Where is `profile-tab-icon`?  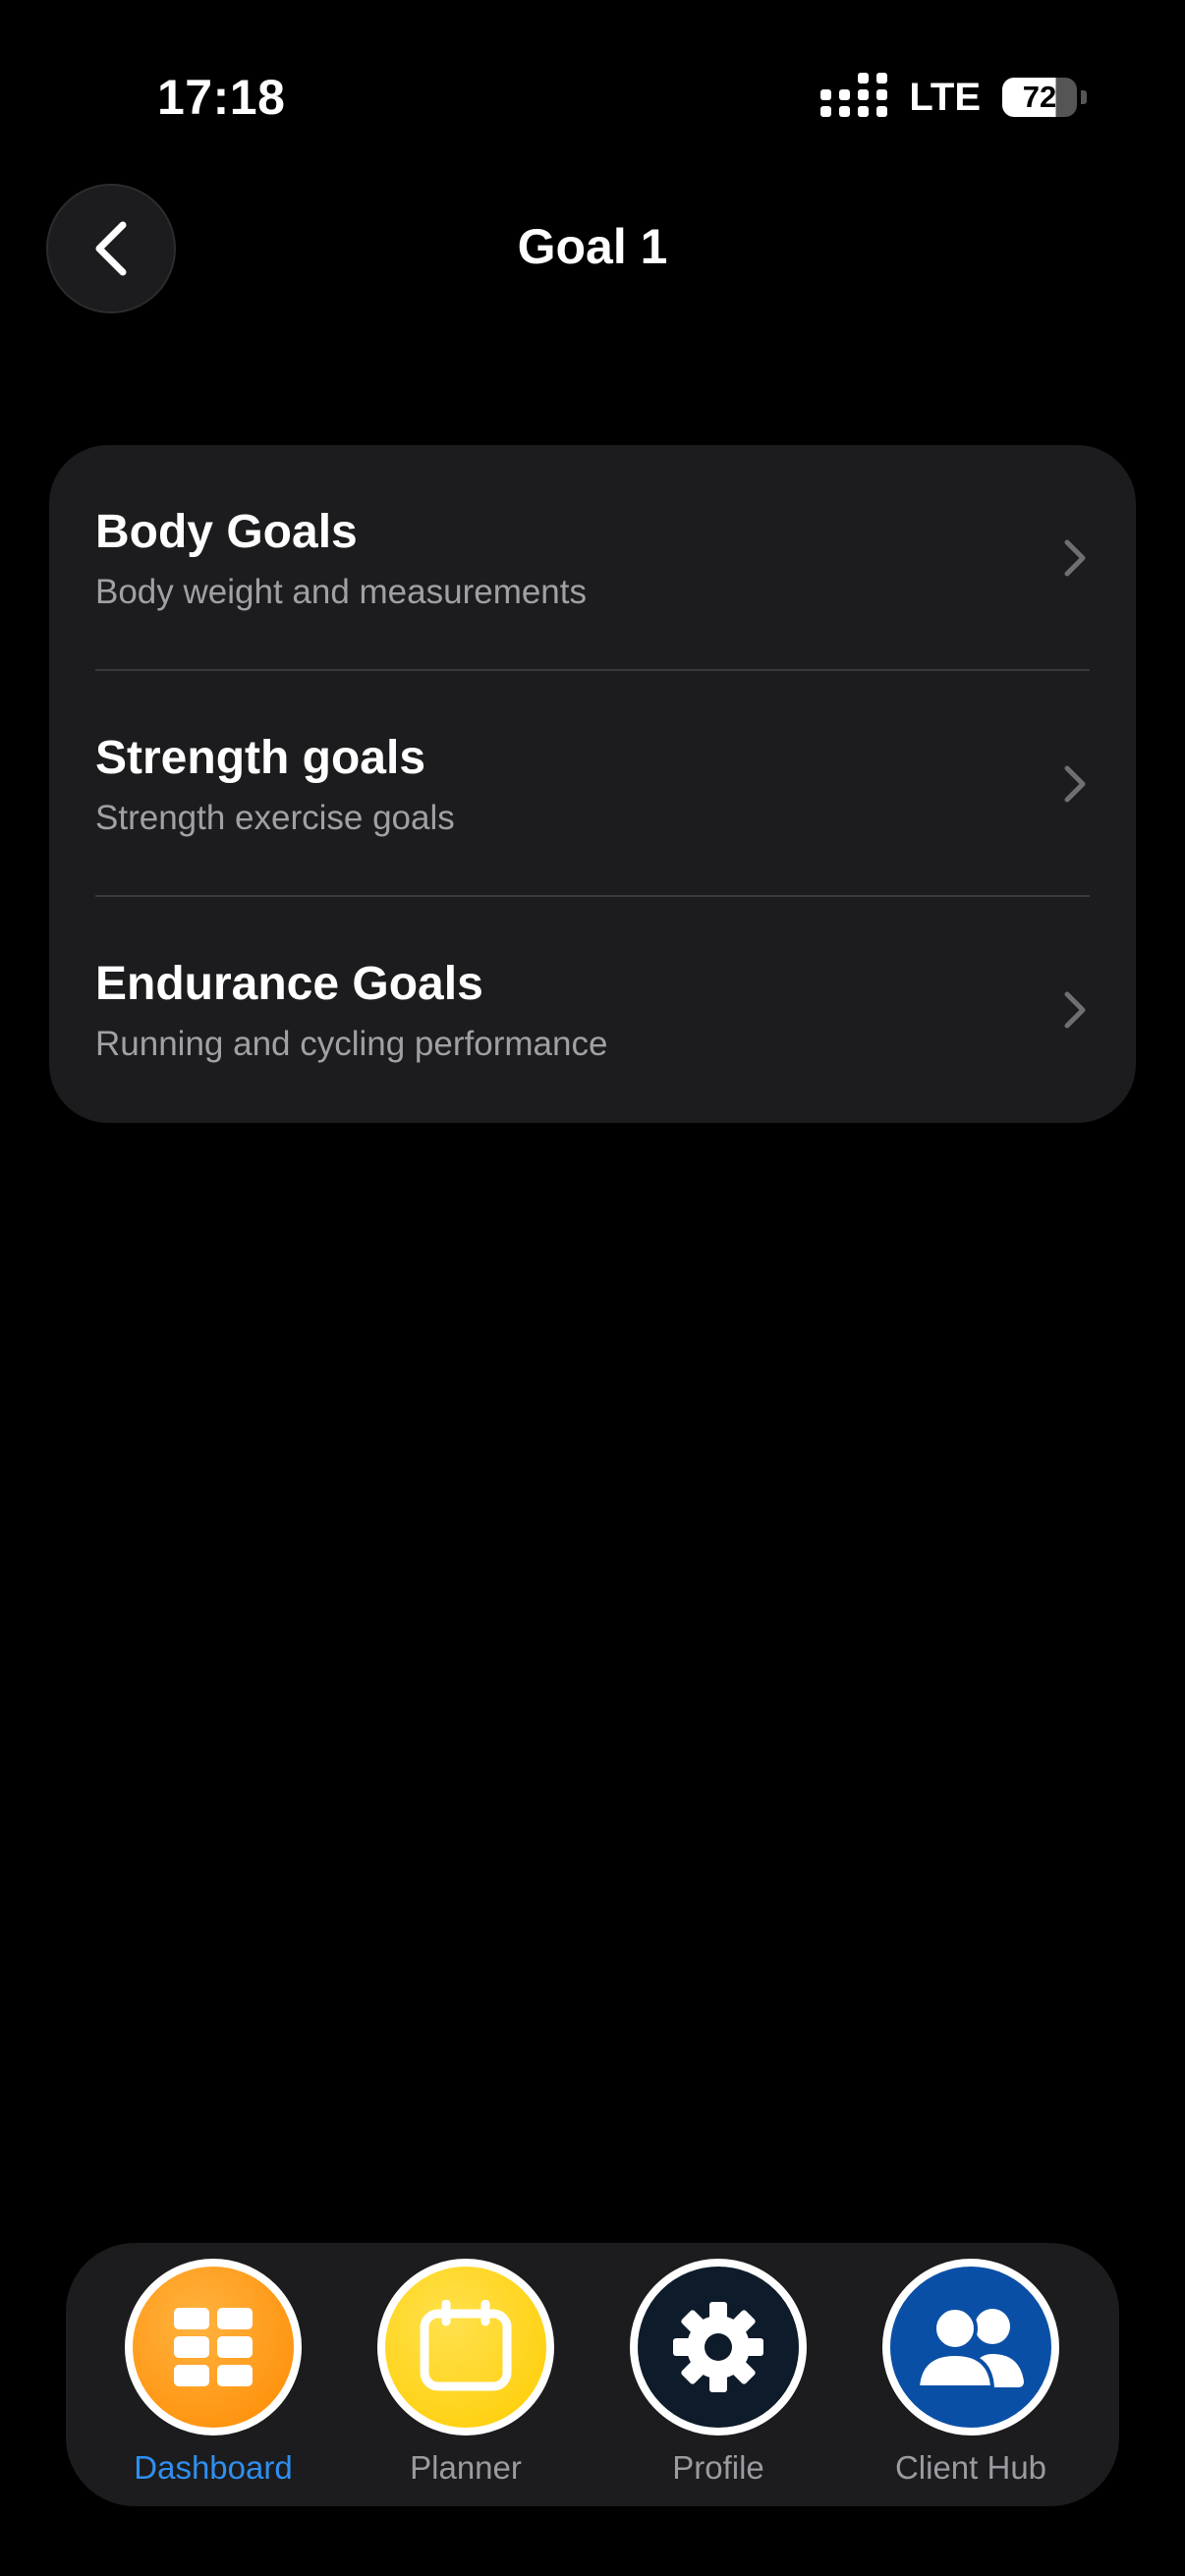
profile-tab-icon is located at coordinates (719, 2347).